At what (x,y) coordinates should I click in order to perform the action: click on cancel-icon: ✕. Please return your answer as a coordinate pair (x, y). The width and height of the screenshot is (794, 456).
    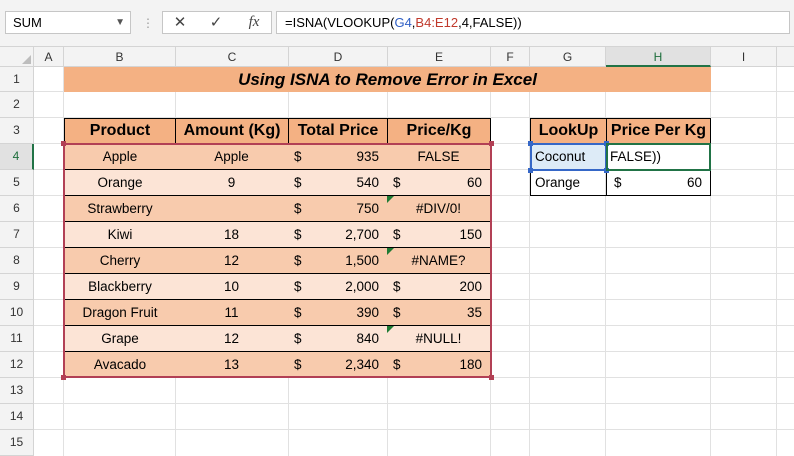
    Looking at the image, I should click on (180, 22).